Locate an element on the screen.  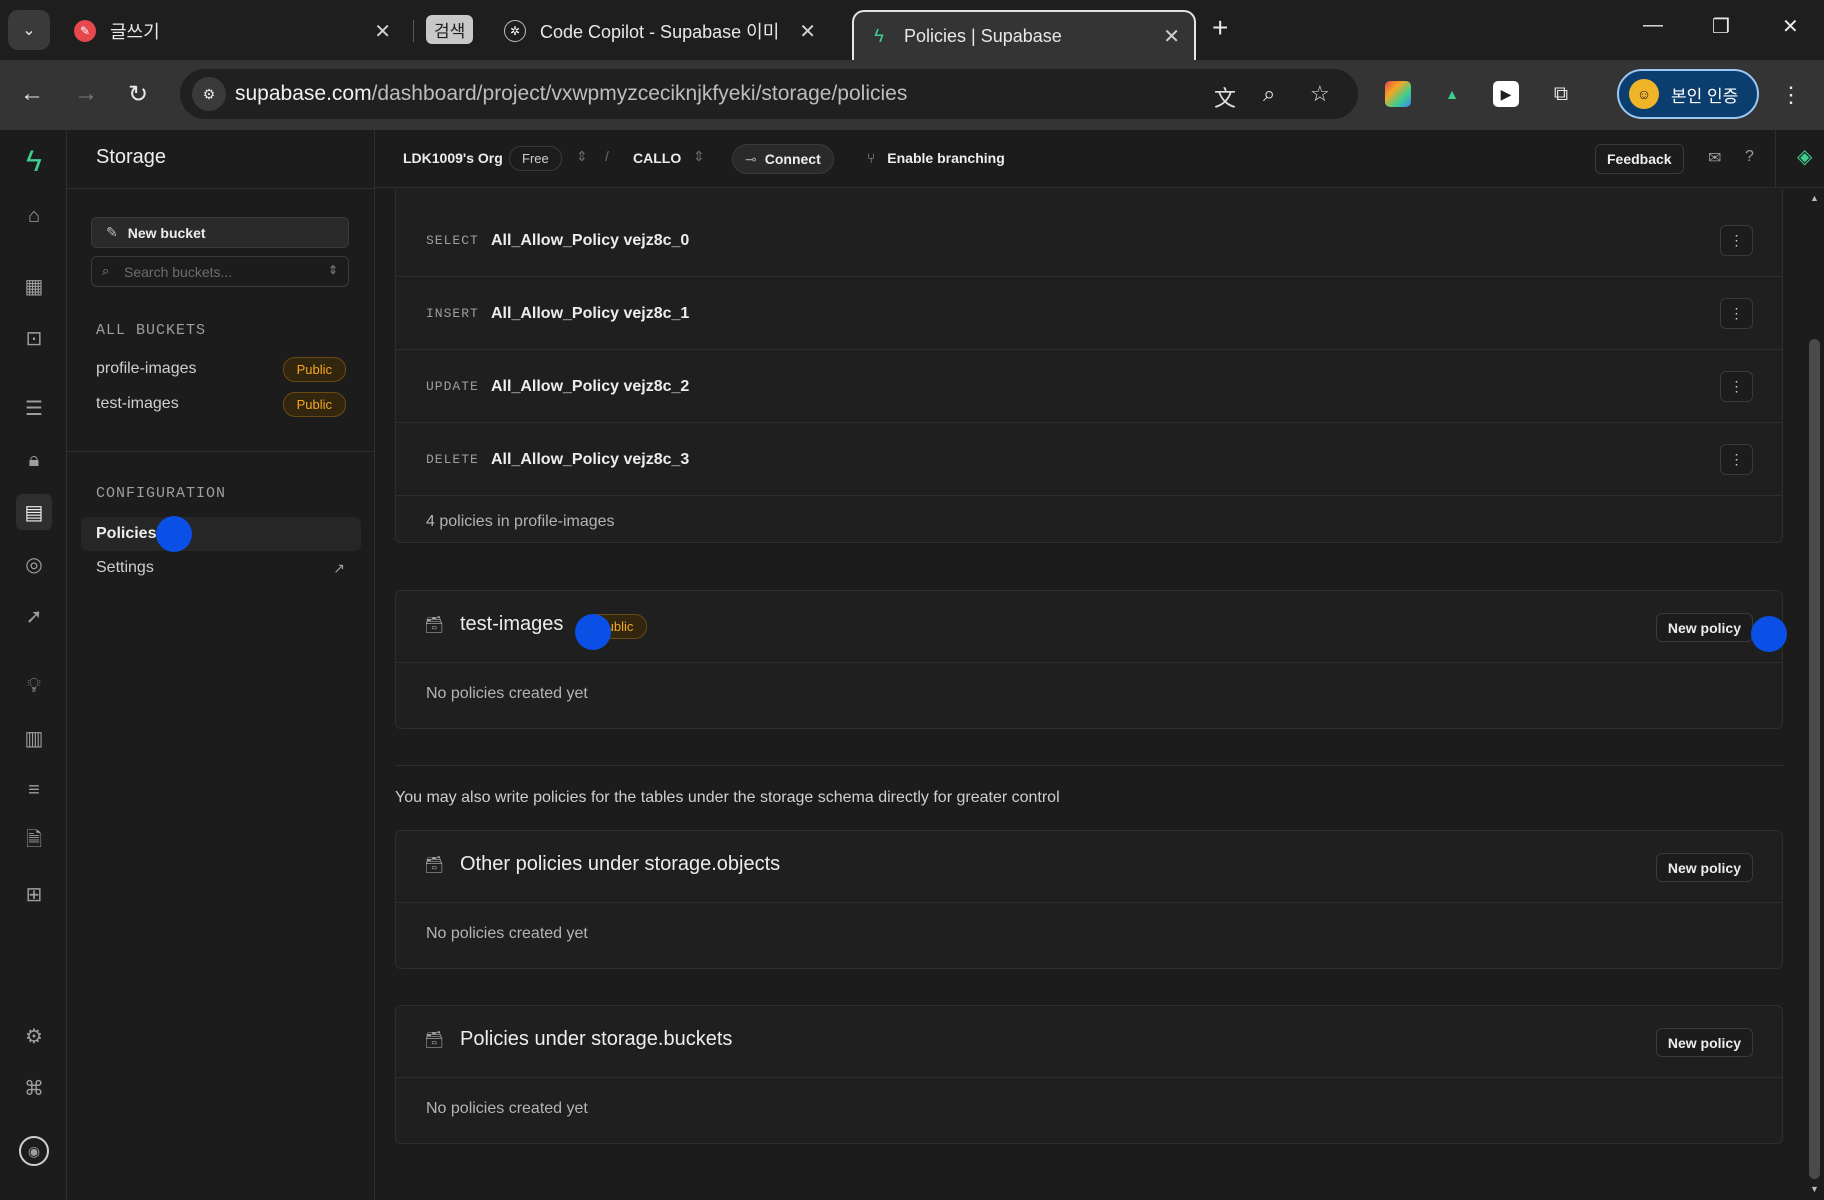
reports-icon: ▥ is located at coordinates (34, 738).